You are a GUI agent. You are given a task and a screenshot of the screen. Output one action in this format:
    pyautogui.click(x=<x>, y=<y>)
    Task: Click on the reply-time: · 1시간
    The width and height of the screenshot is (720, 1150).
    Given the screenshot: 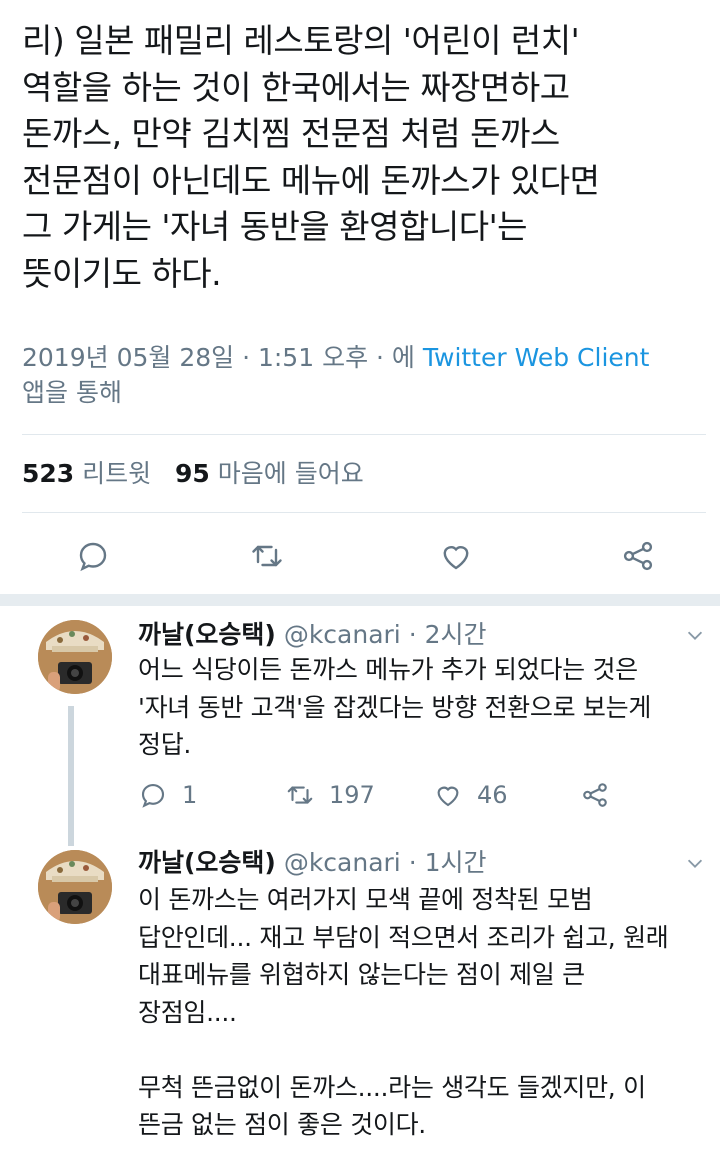 What is the action you would take?
    pyautogui.click(x=443, y=862)
    